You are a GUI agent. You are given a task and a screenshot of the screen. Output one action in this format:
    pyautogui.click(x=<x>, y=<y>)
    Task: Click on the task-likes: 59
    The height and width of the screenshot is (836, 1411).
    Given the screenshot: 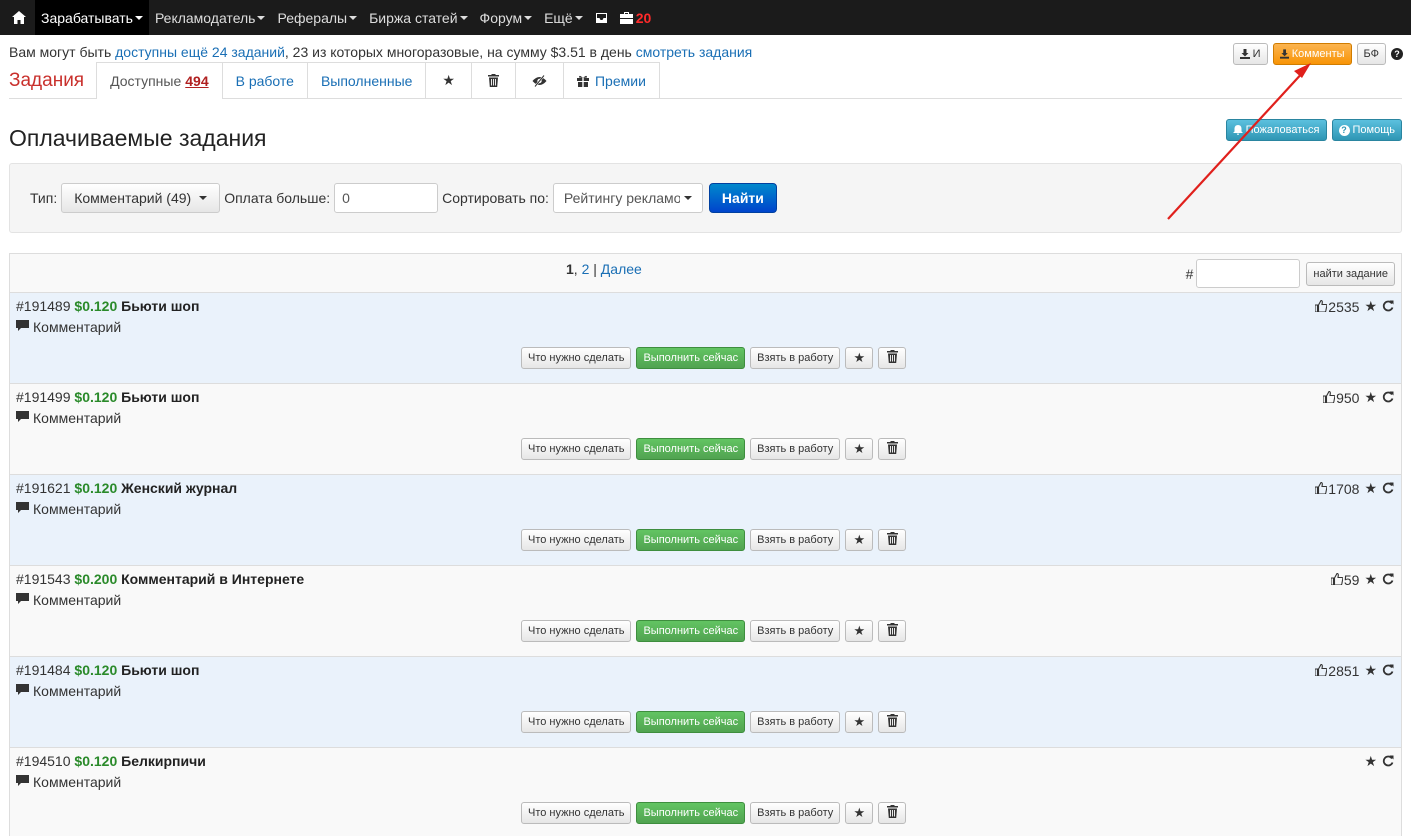 What is the action you would take?
    pyautogui.click(x=1351, y=579)
    